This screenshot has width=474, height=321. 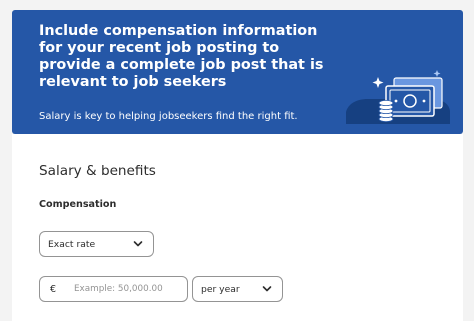 I want to click on section-title: Salary & benefits, so click(x=97, y=171).